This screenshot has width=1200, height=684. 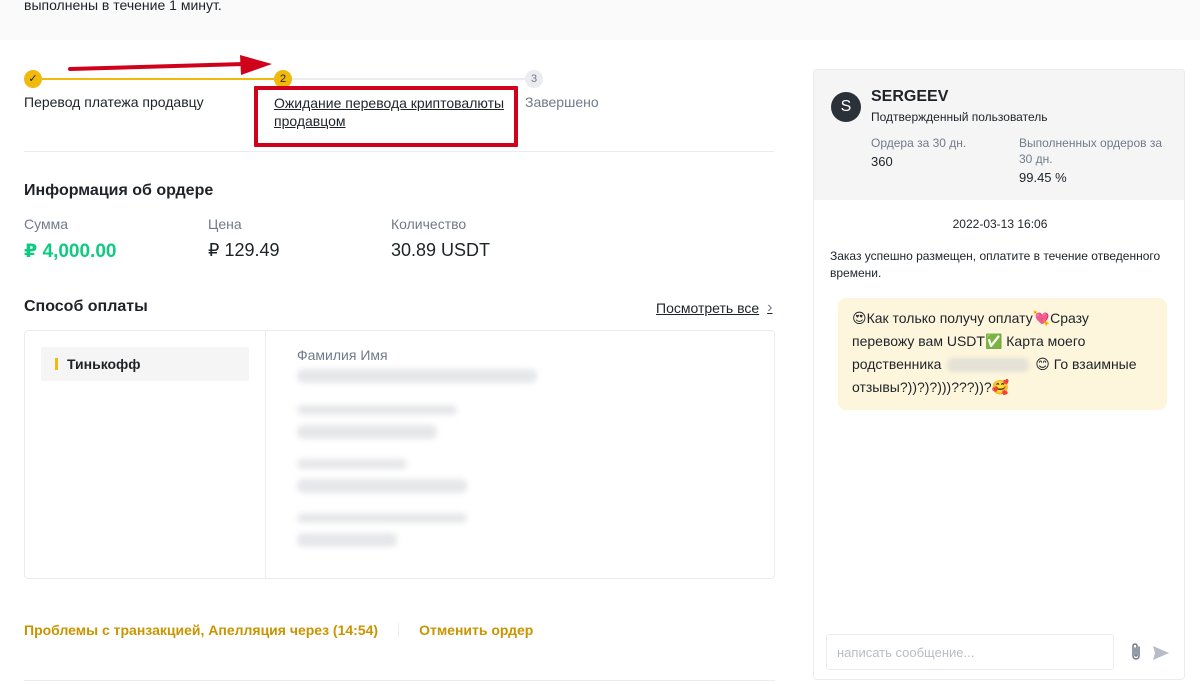 What do you see at coordinates (988, 365) in the screenshot?
I see `redacted-text` at bounding box center [988, 365].